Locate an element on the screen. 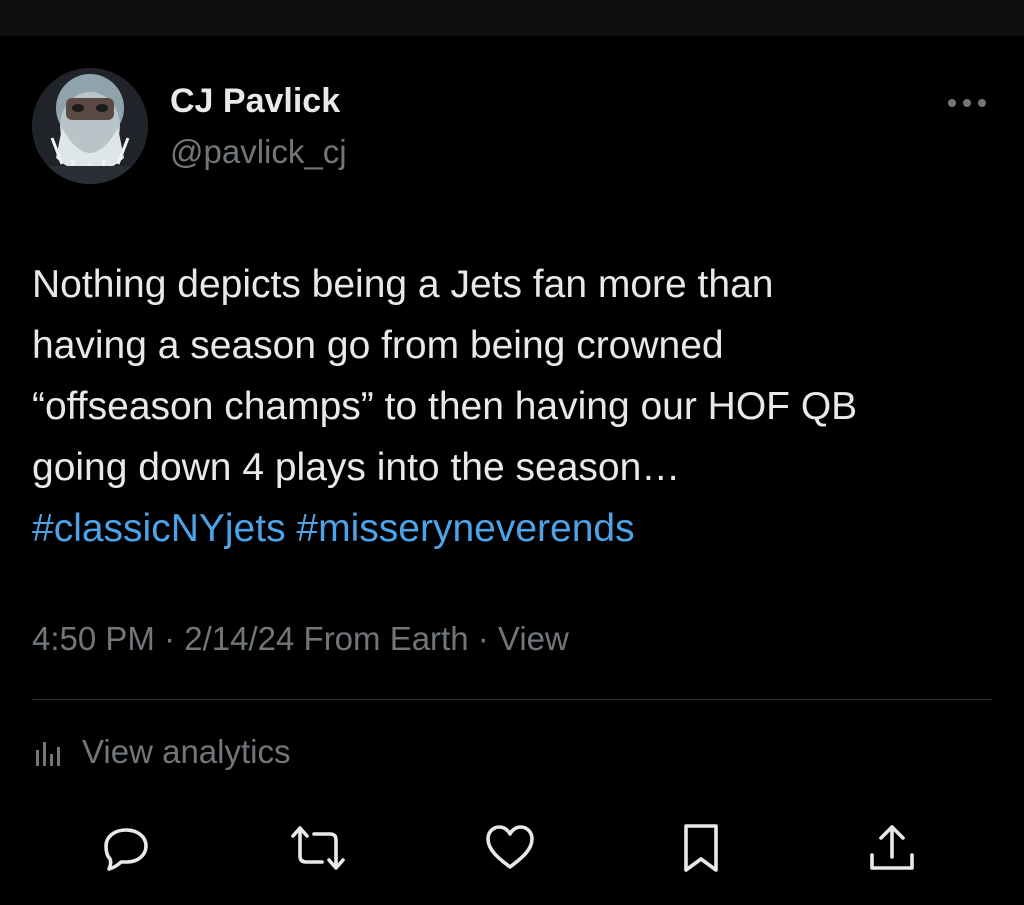 The height and width of the screenshot is (905, 1024). share-icon is located at coordinates (892, 847).